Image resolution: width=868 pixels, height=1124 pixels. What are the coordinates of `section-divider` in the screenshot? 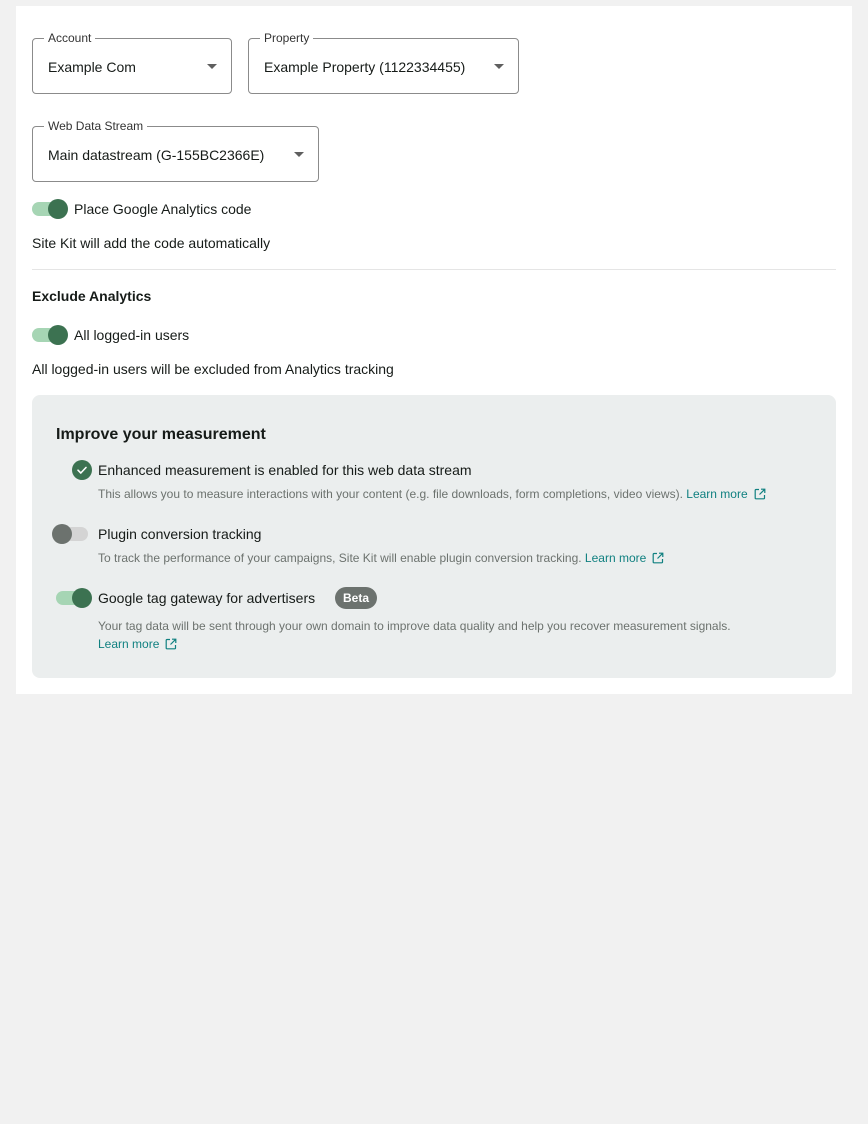 It's located at (434, 269).